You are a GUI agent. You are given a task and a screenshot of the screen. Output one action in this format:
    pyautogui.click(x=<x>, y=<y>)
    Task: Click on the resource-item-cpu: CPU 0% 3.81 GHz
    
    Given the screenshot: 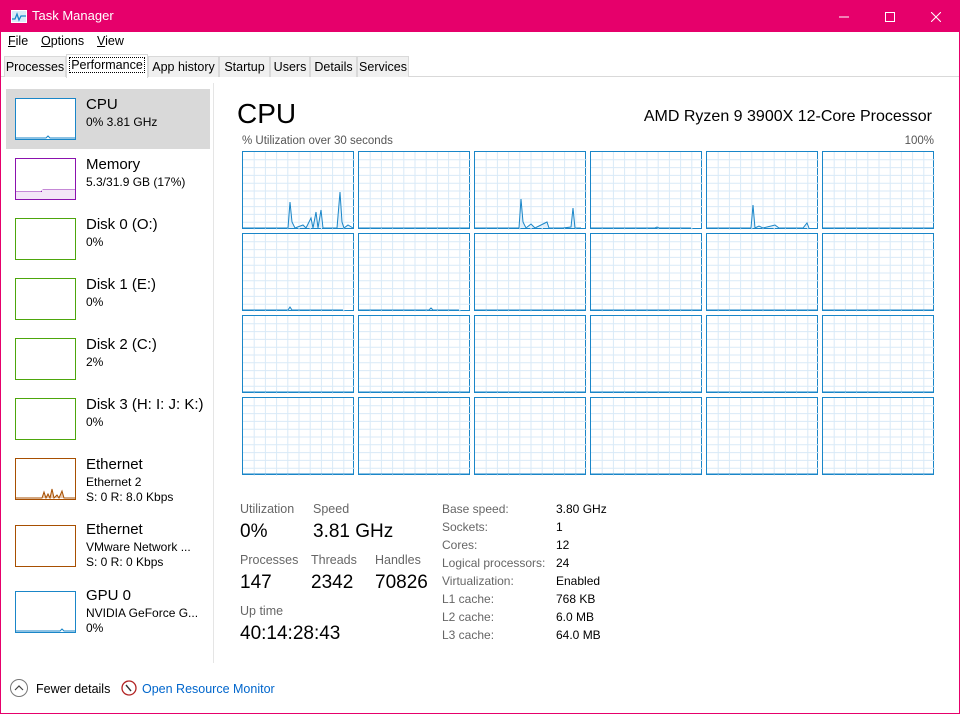 What is the action you would take?
    pyautogui.click(x=108, y=119)
    